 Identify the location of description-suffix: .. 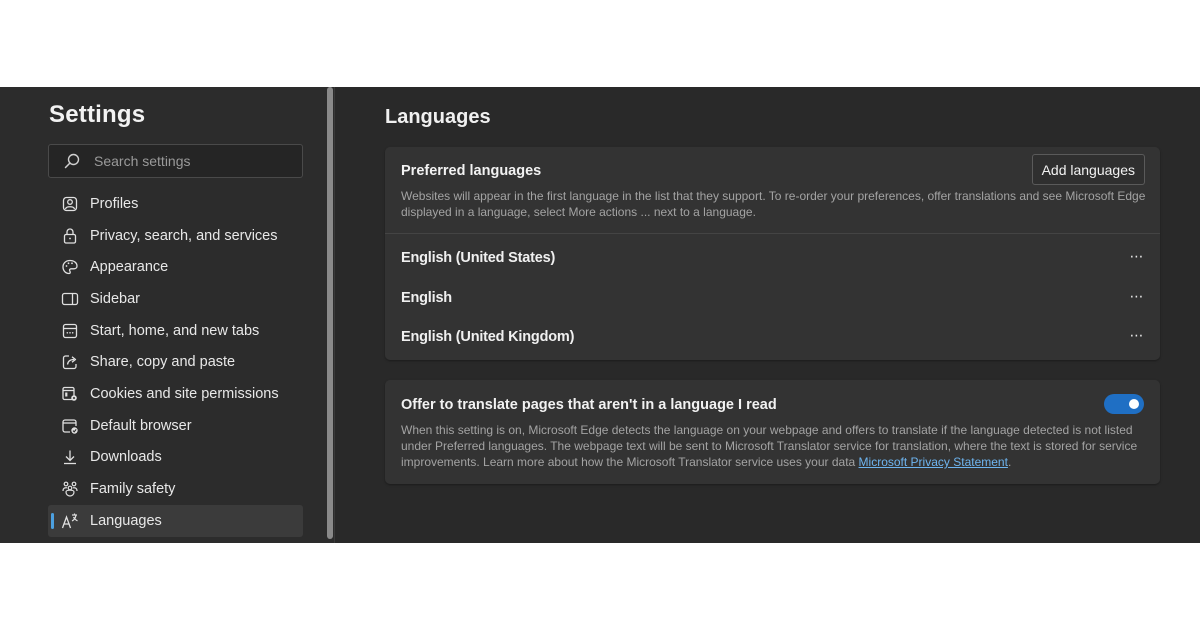
(1009, 462).